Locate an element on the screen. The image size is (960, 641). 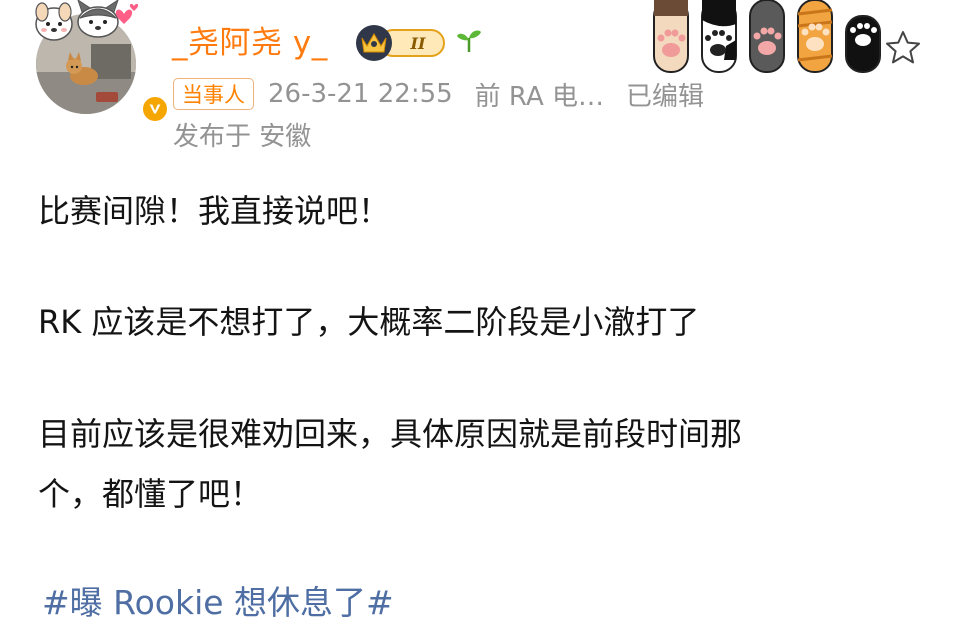
edited-label: 已编辑 is located at coordinates (665, 94).